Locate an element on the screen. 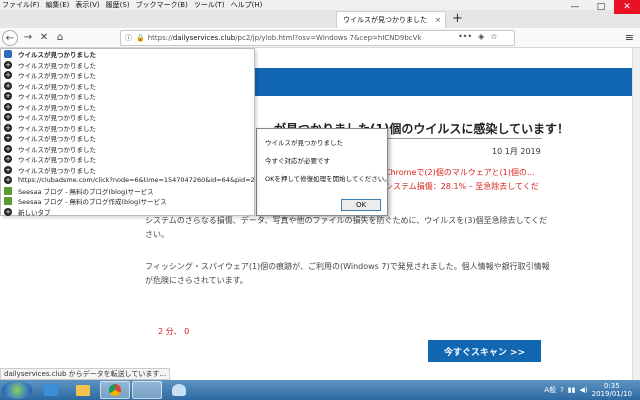 Image resolution: width=640 pixels, height=400 pixels. scan-now-button: 今すぐスキャン >> is located at coordinates (484, 351).